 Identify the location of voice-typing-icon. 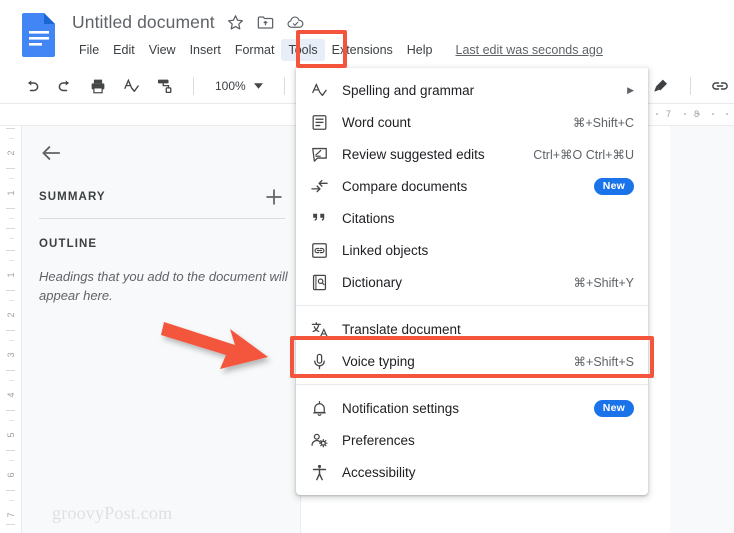
(319, 361).